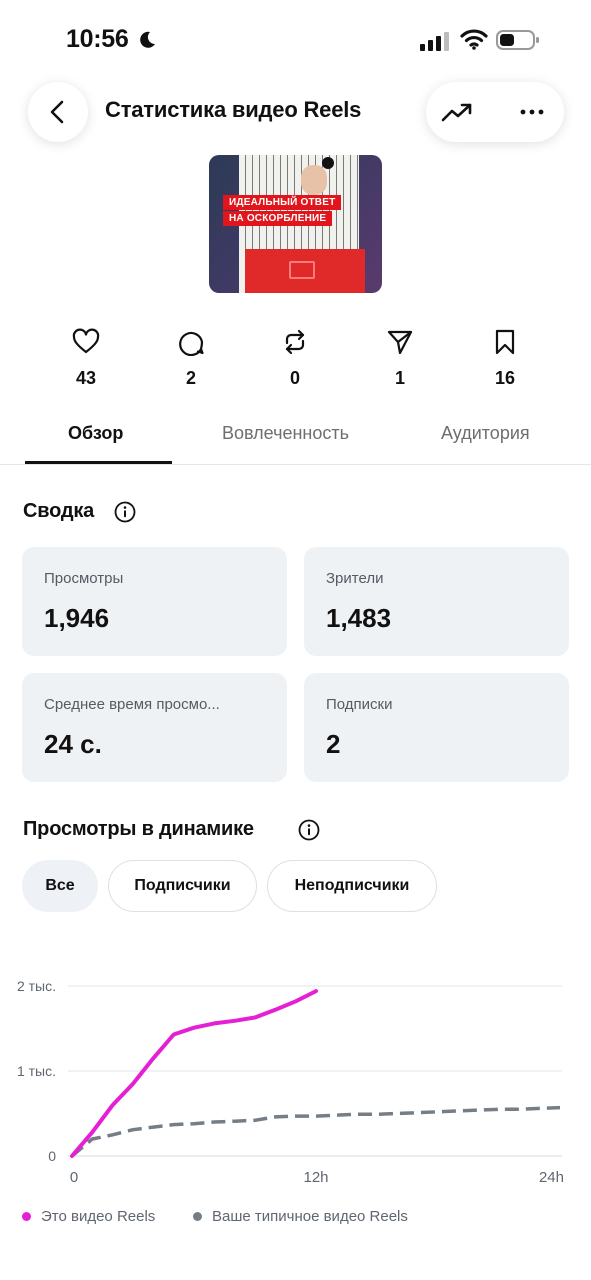 This screenshot has width=591, height=1280. Describe the element at coordinates (86, 341) in the screenshot. I see `heart-icon` at that location.